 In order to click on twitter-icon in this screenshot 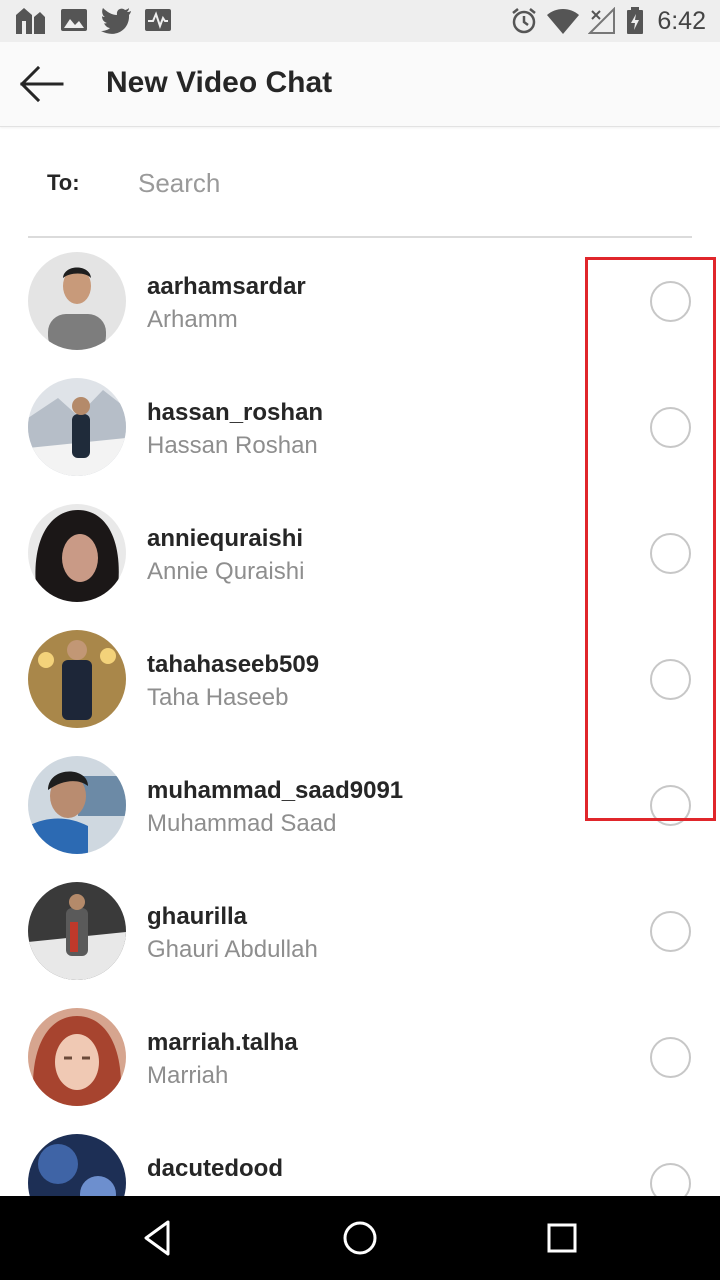, I will do `click(116, 21)`.